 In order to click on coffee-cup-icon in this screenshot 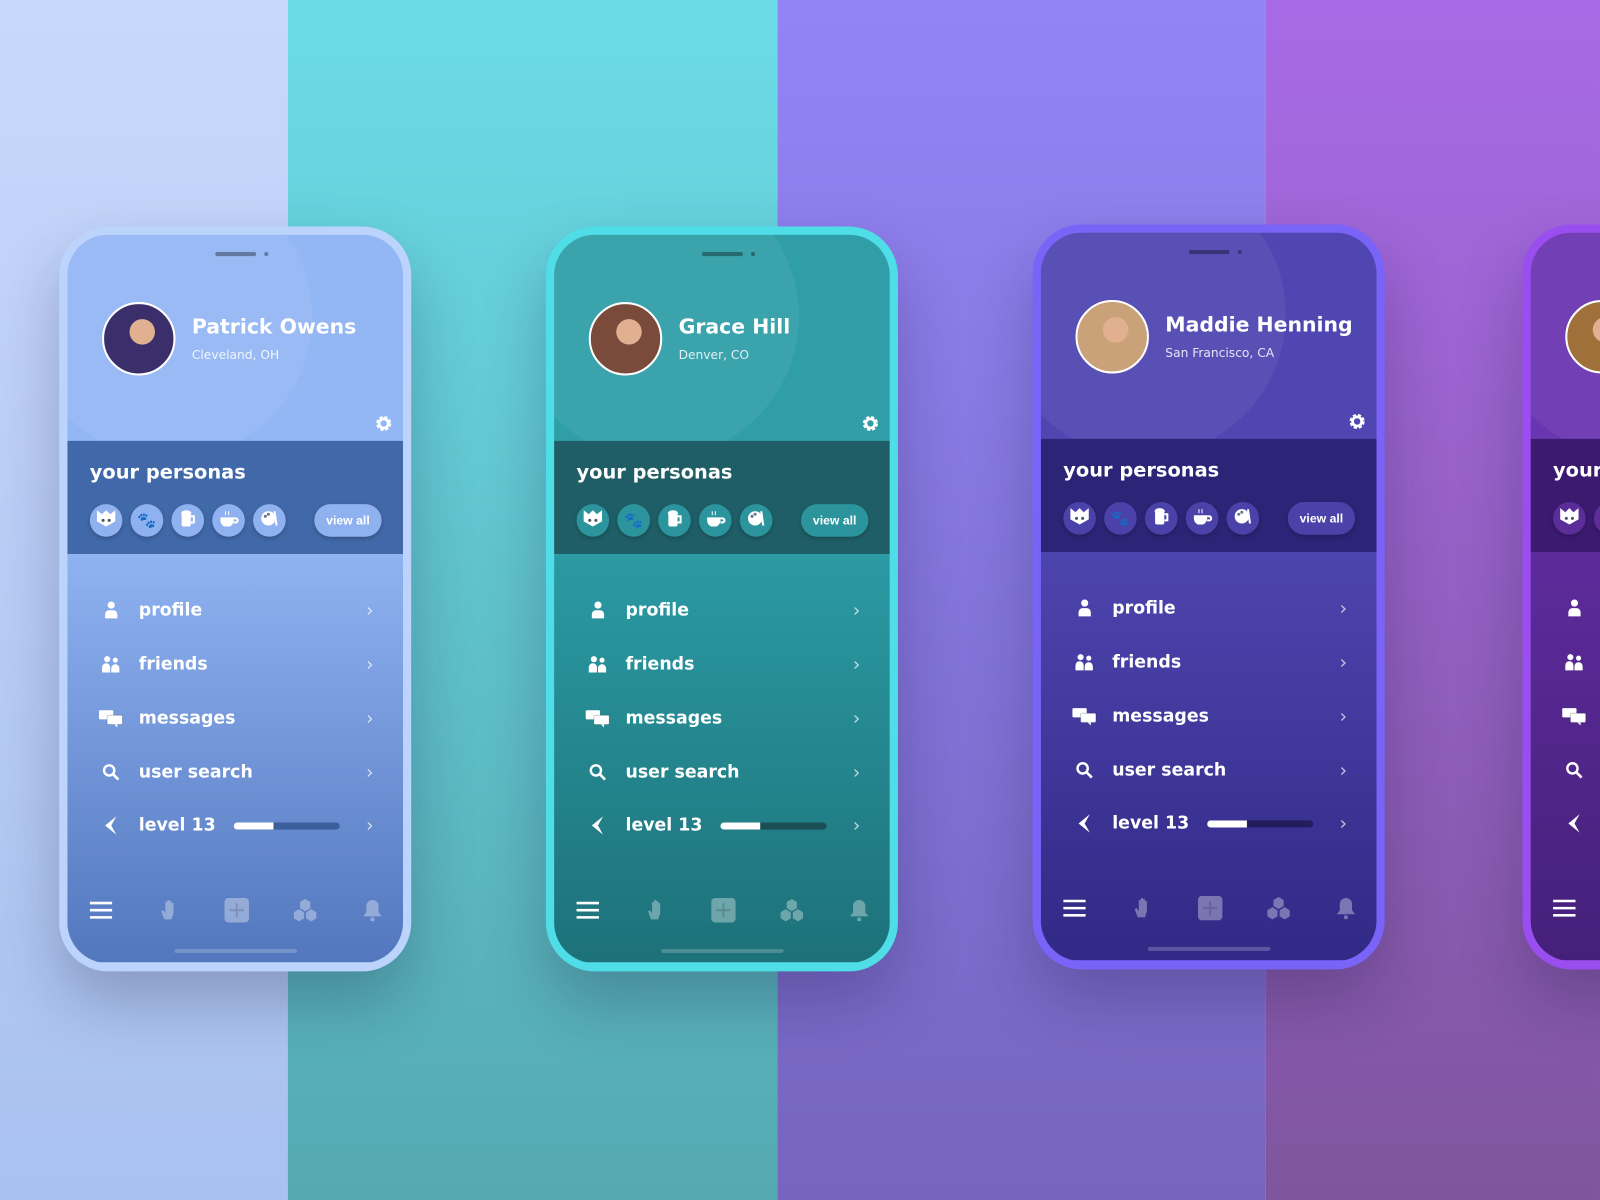, I will do `click(1202, 518)`.